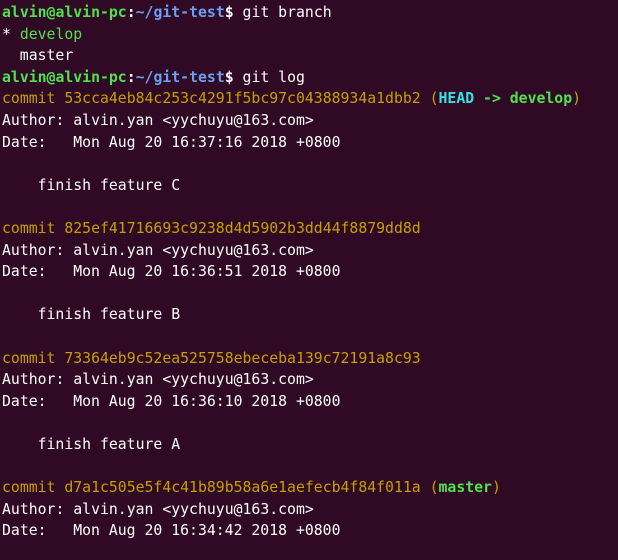 This screenshot has height=560, width=618. What do you see at coordinates (456, 99) in the screenshot?
I see `ref-head: HEAD` at bounding box center [456, 99].